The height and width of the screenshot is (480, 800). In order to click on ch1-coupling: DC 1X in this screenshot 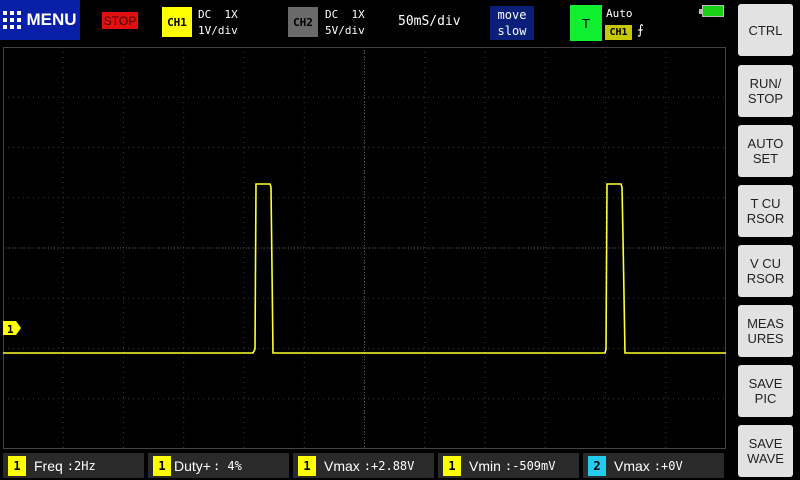, I will do `click(218, 14)`.